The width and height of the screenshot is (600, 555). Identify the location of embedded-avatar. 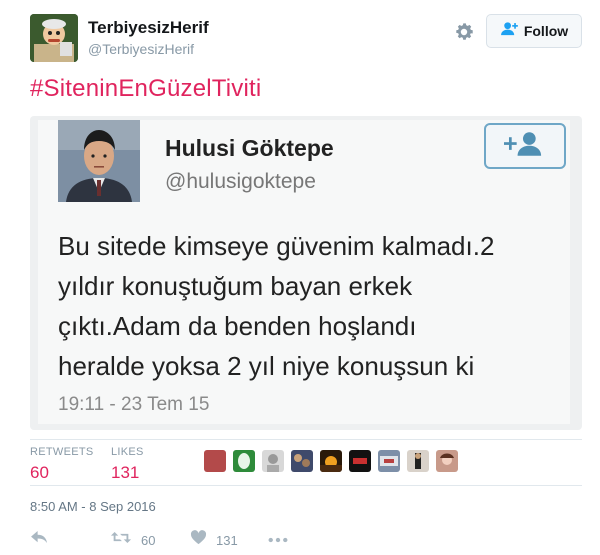
(99, 161).